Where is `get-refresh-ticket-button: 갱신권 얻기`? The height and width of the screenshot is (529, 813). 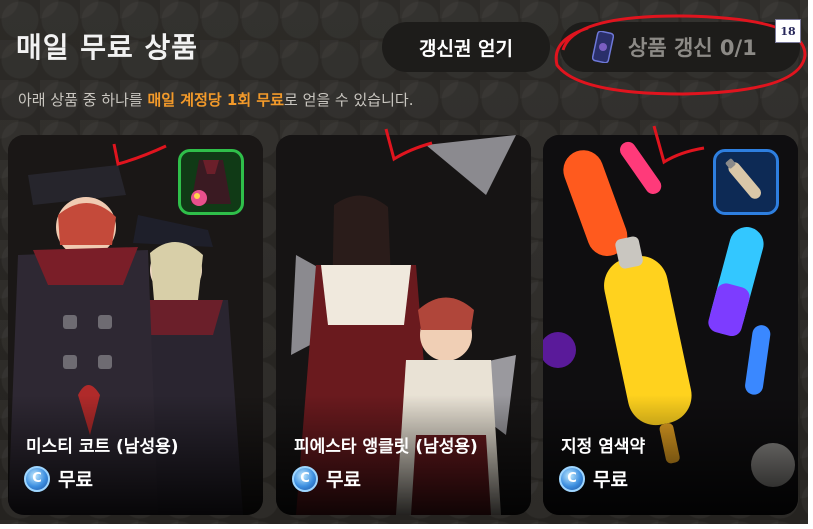 get-refresh-ticket-button: 갱신권 얻기 is located at coordinates (466, 47).